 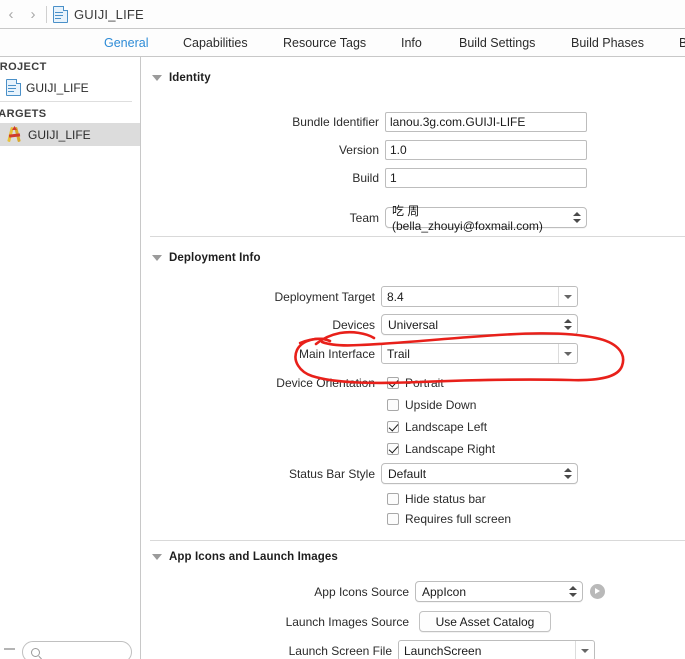 What do you see at coordinates (597, 591) in the screenshot?
I see `arrow-right-circle-icon` at bounding box center [597, 591].